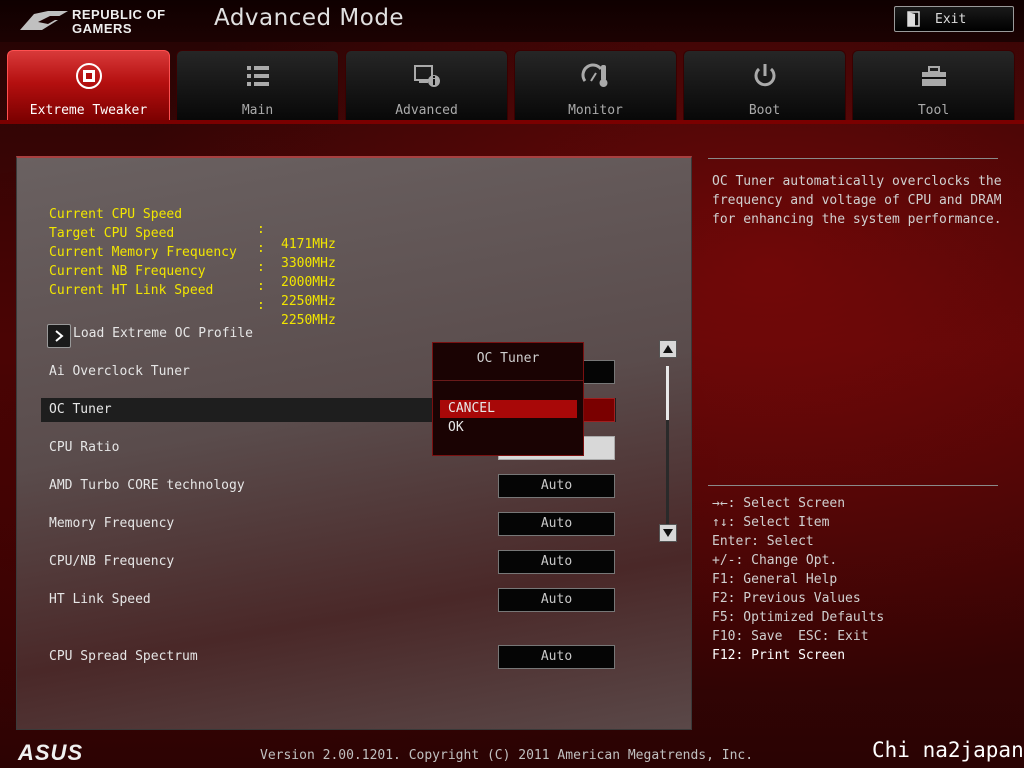 This screenshot has height=768, width=1024. Describe the element at coordinates (308, 263) in the screenshot. I see `info-value: 3300MHz` at that location.